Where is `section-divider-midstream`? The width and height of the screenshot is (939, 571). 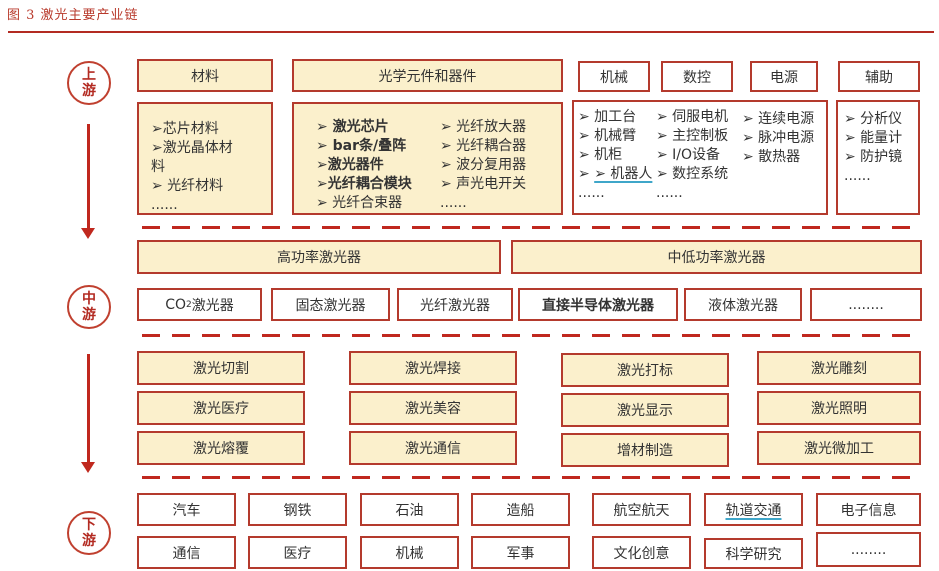
section-divider-midstream is located at coordinates (530, 335).